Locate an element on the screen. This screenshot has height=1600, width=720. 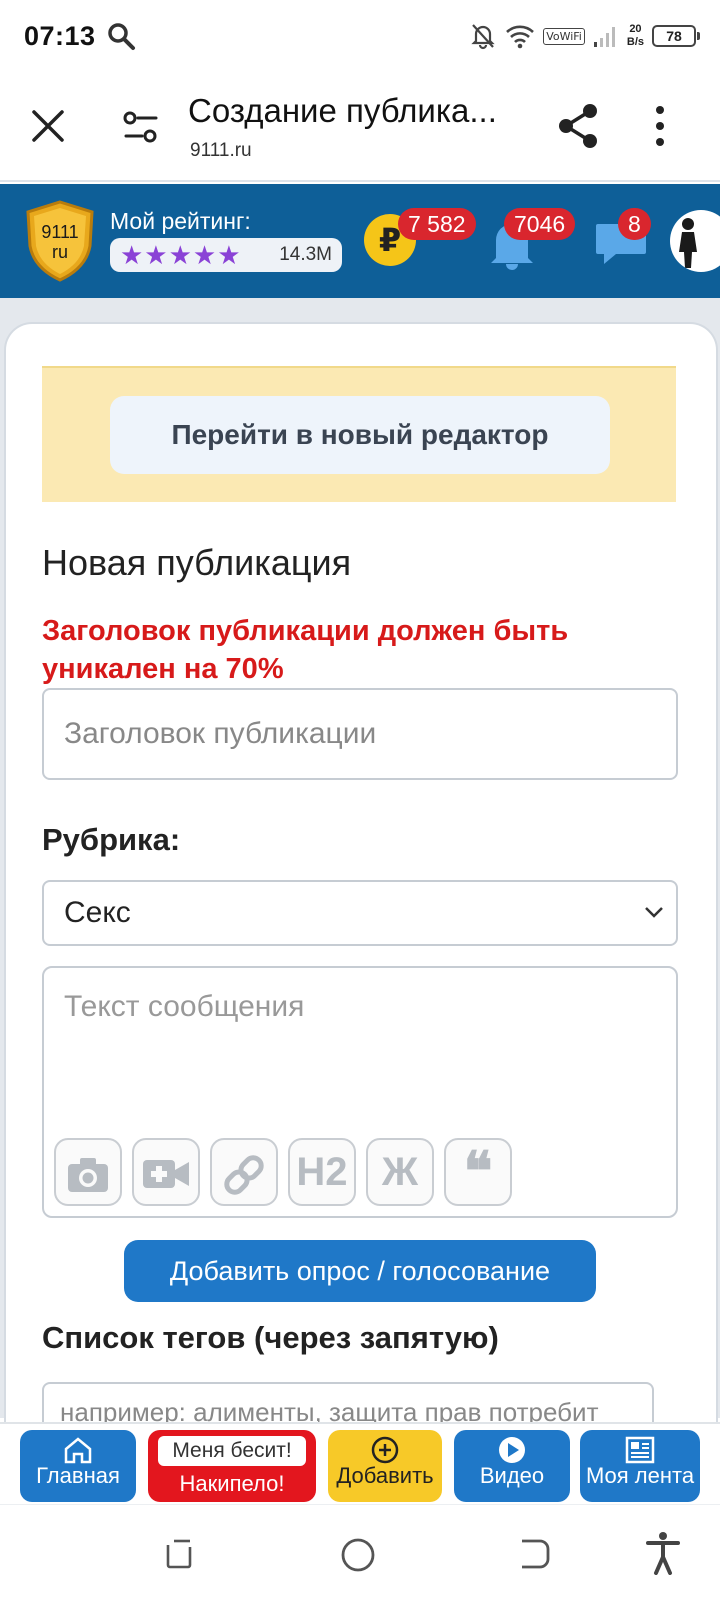
message-textarea: Текст сообщения H2 Ж ❝ is located at coordinates (360, 1092).